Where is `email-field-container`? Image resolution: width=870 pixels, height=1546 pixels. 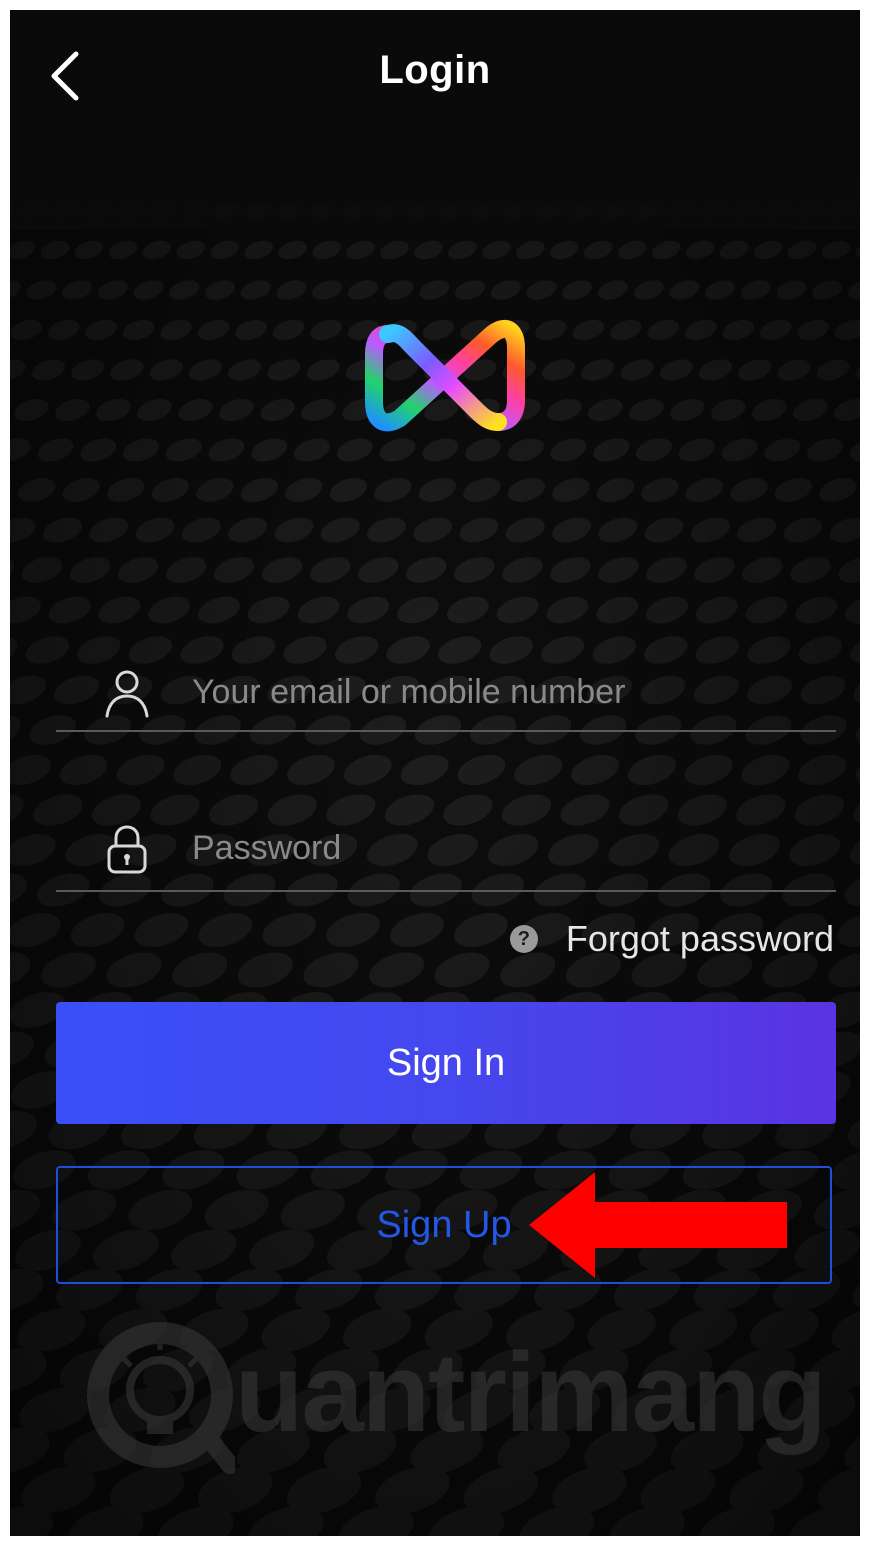 email-field-container is located at coordinates (446, 691).